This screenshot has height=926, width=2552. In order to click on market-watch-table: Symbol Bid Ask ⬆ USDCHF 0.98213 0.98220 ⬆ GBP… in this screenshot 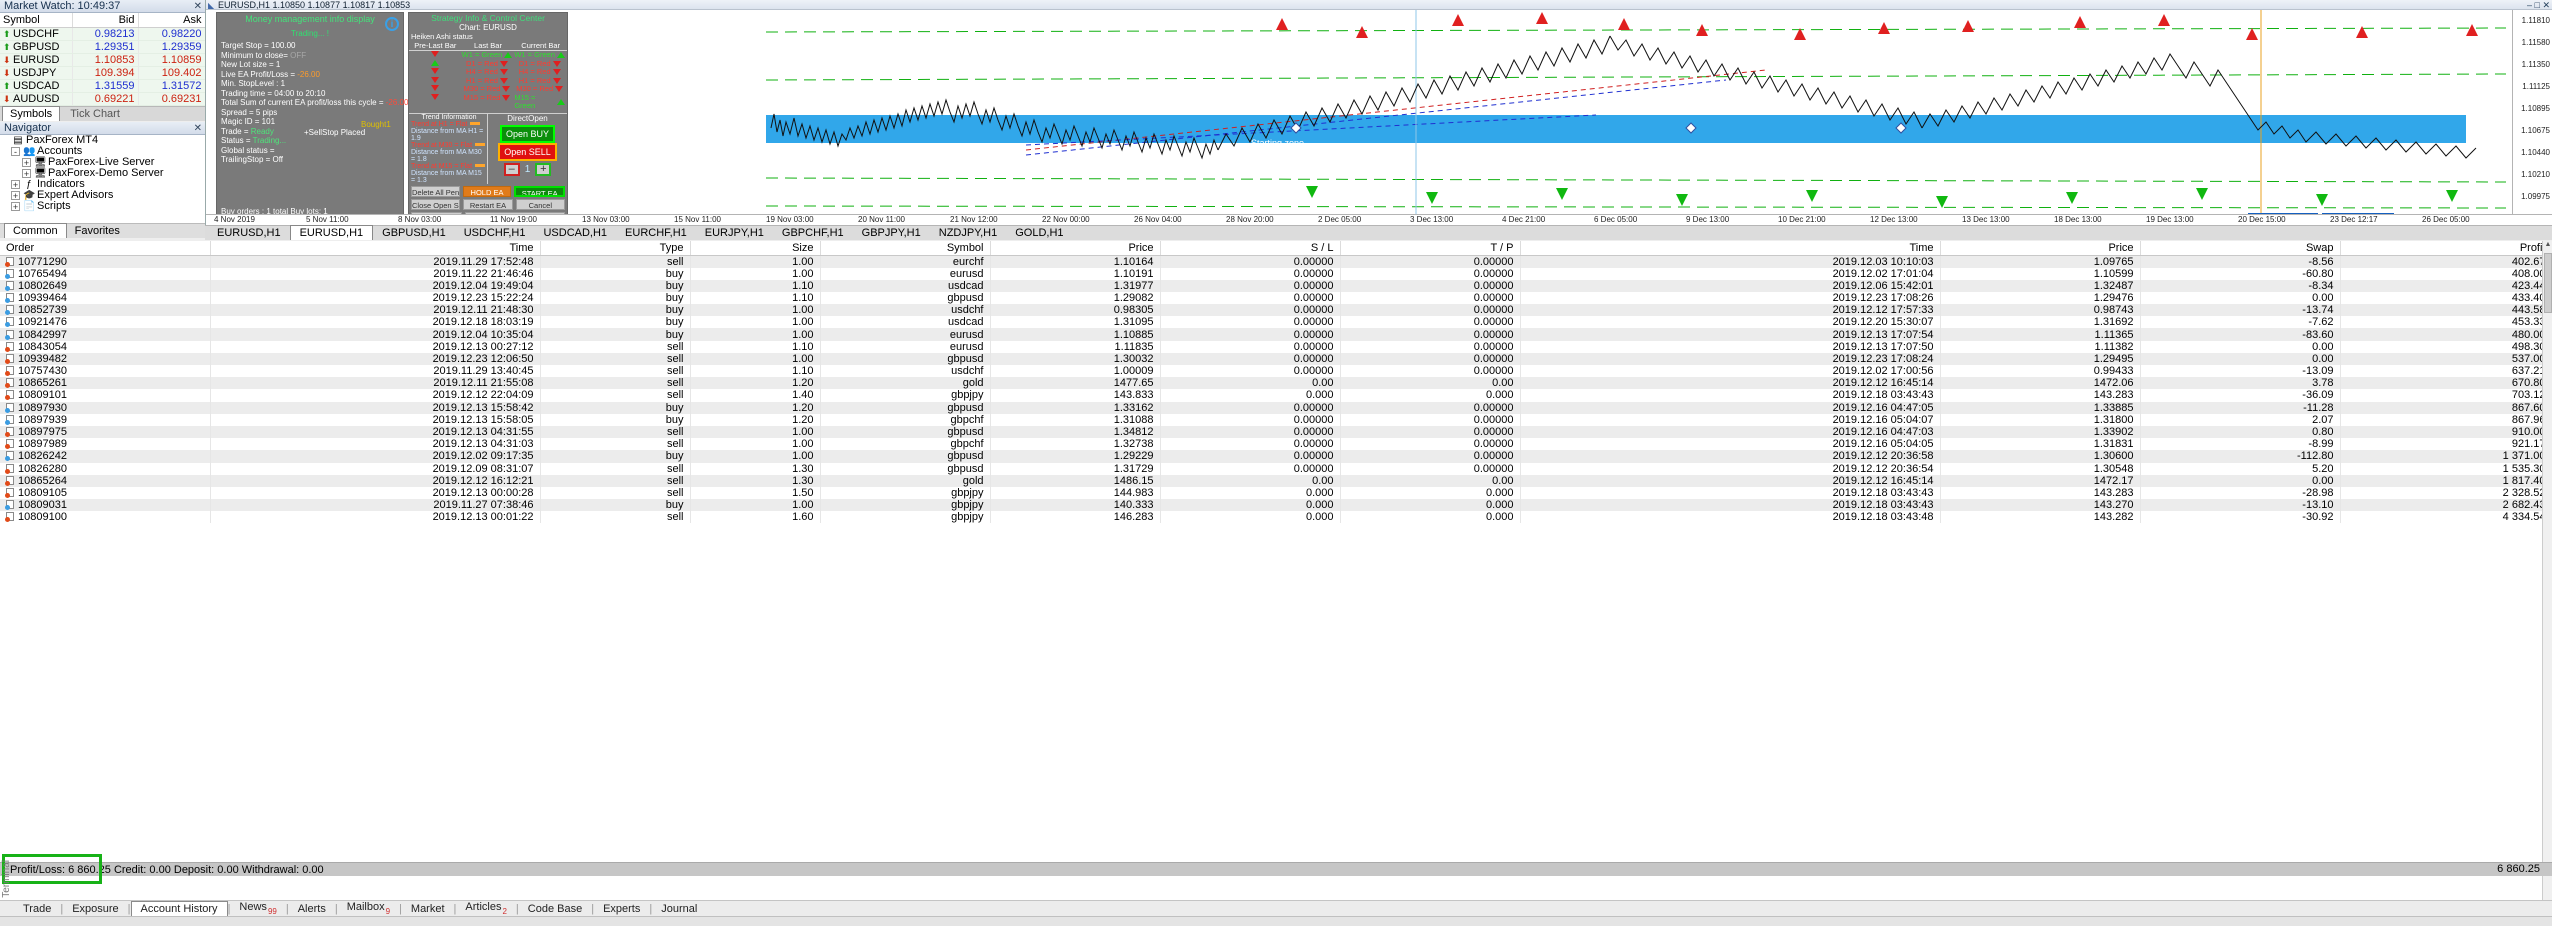, I will do `click(103, 59)`.